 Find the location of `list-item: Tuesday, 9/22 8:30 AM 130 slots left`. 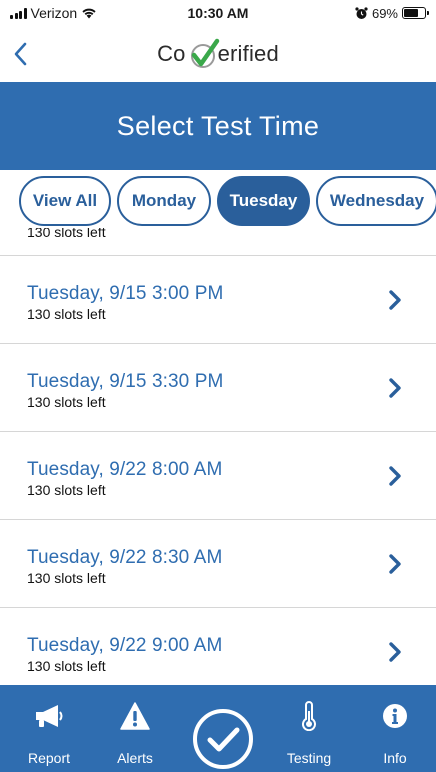

list-item: Tuesday, 9/22 8:30 AM 130 slots left is located at coordinates (218, 564).